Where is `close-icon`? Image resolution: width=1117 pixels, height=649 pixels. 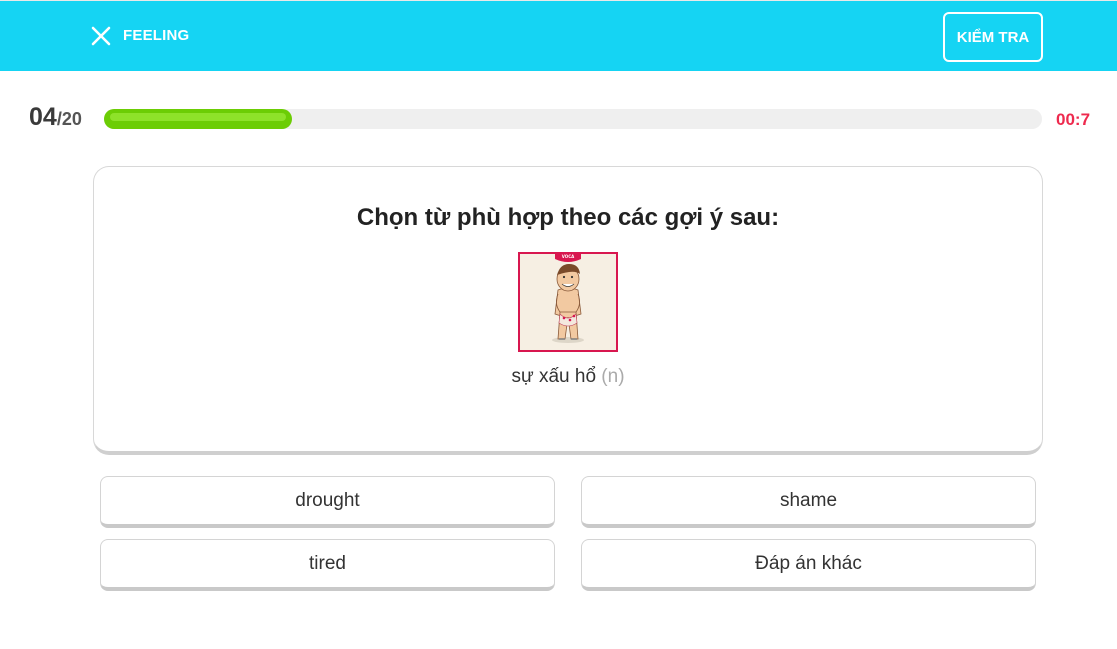 close-icon is located at coordinates (101, 36).